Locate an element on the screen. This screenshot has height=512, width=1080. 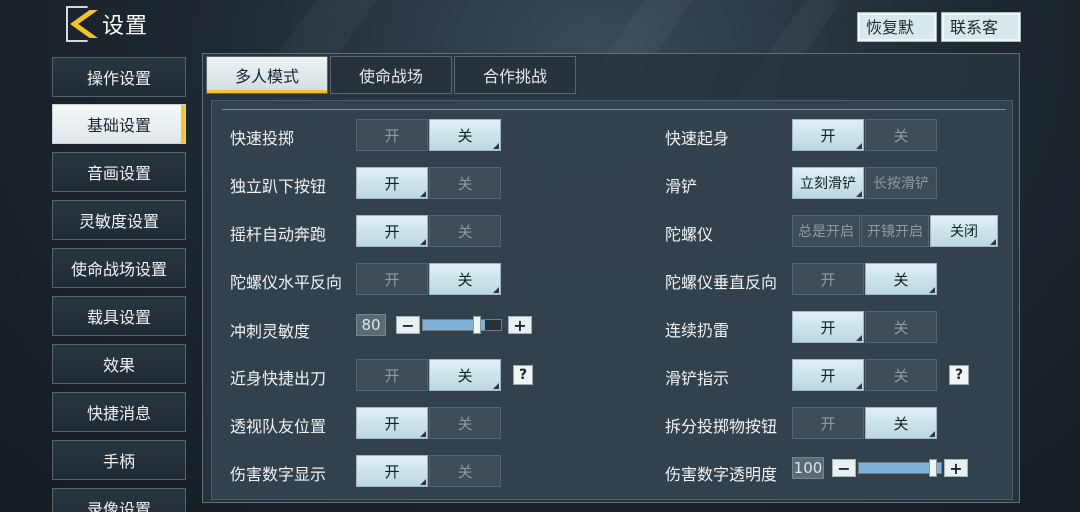
sidebar-item-quick-messages: 快捷消息 is located at coordinates (119, 412).